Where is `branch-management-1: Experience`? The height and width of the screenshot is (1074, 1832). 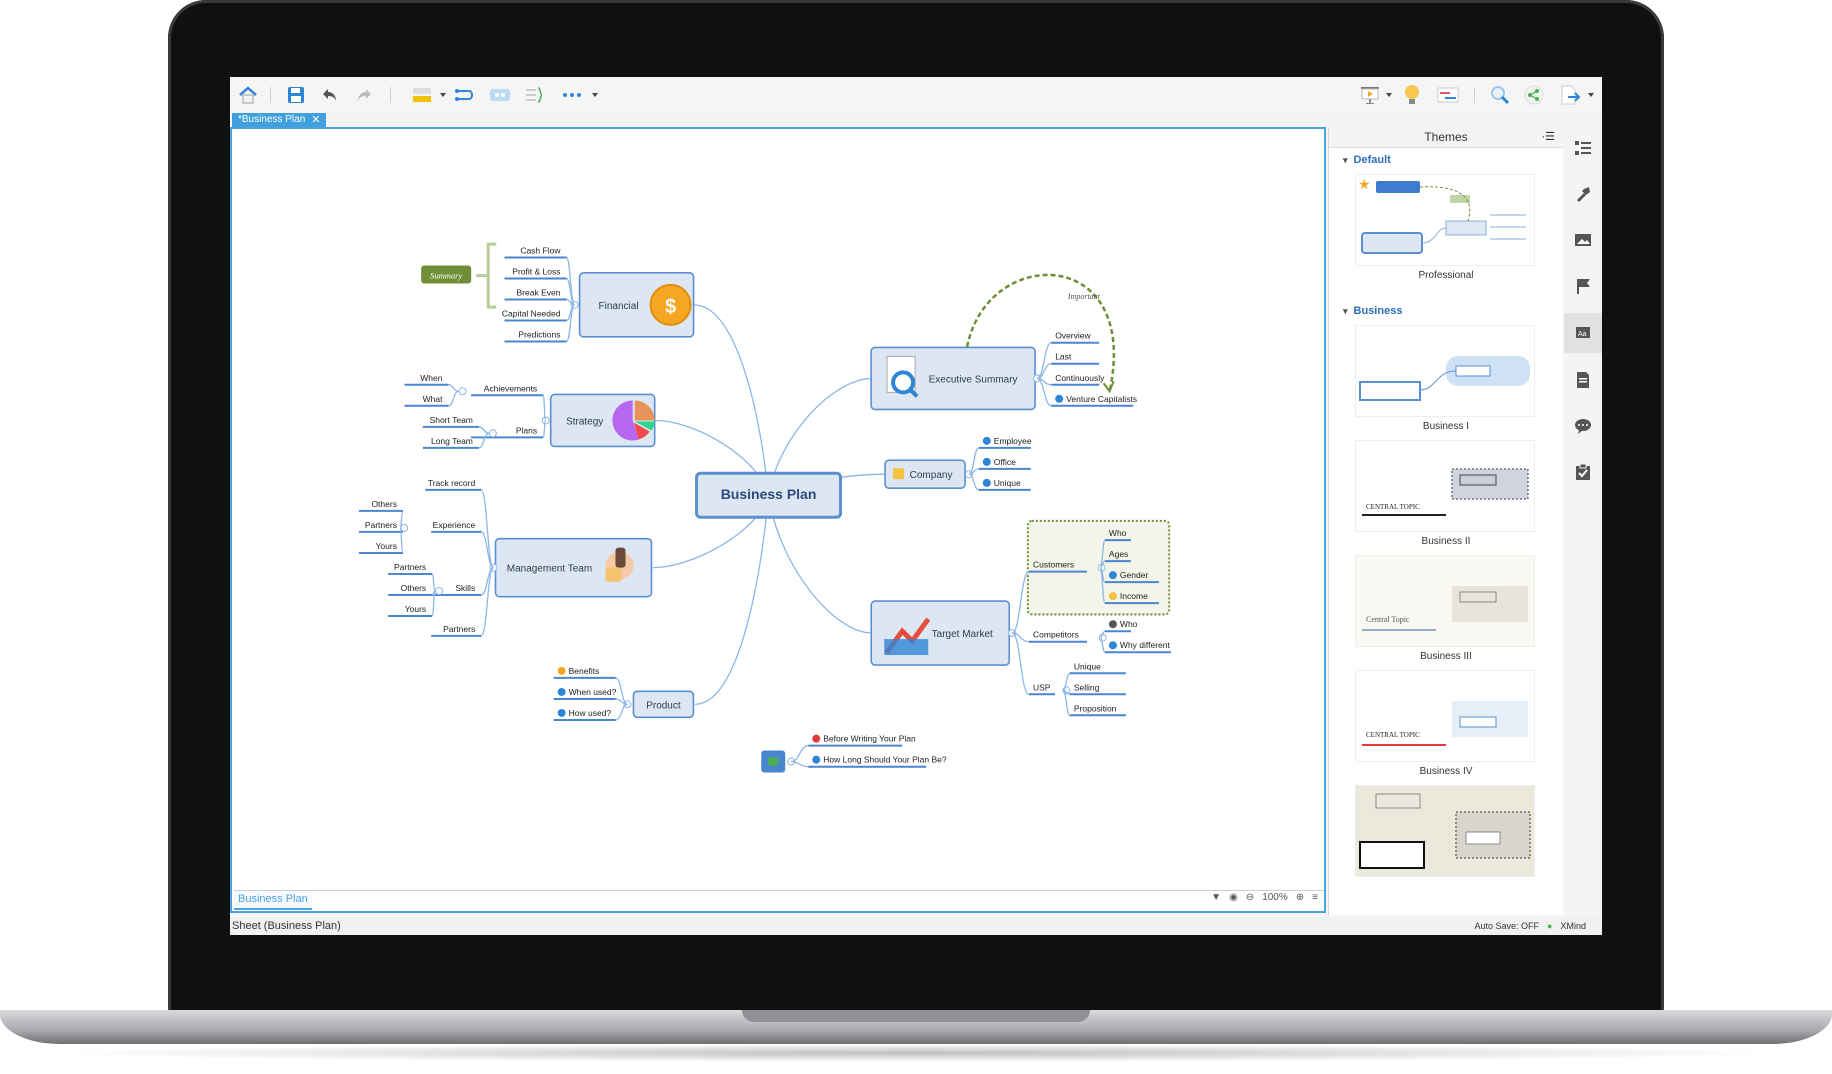
branch-management-1: Experience is located at coordinates (454, 525).